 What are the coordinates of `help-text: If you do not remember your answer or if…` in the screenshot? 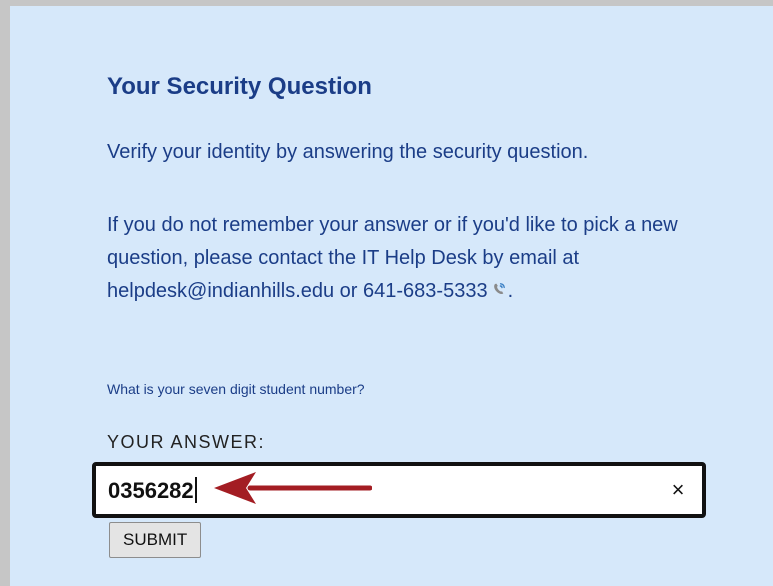 It's located at (407, 258).